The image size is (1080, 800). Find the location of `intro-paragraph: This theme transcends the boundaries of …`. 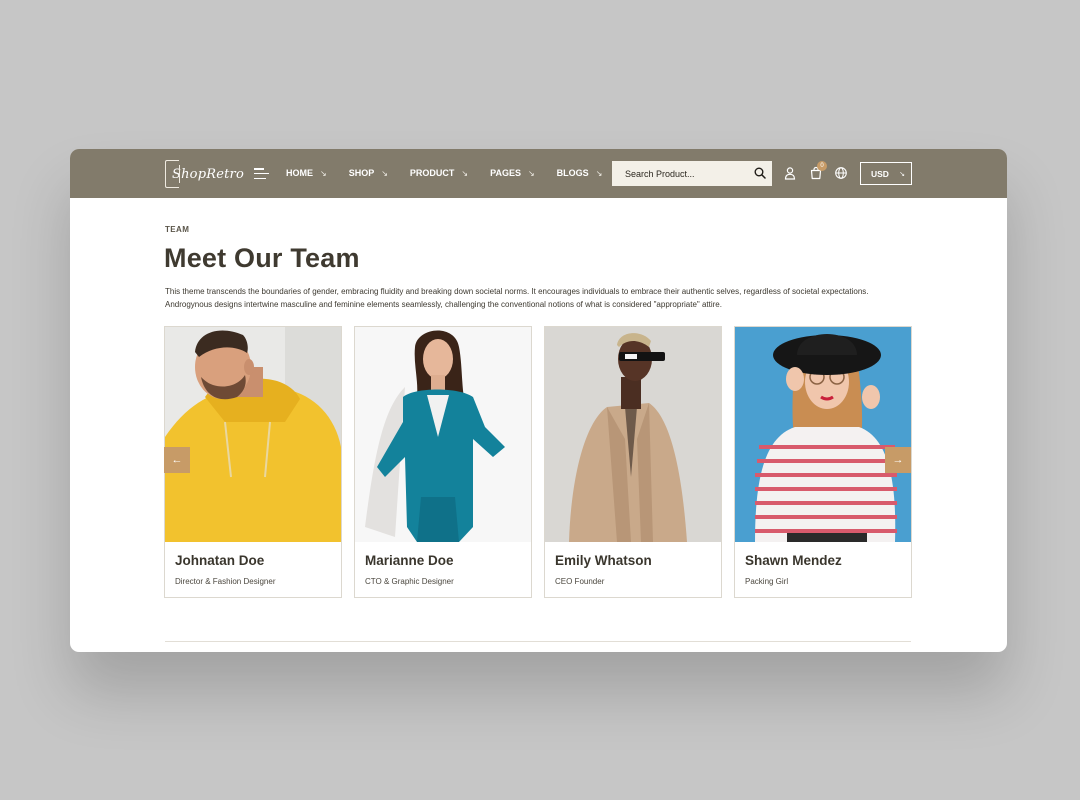

intro-paragraph: This theme transcends the boundaries of … is located at coordinates (517, 298).